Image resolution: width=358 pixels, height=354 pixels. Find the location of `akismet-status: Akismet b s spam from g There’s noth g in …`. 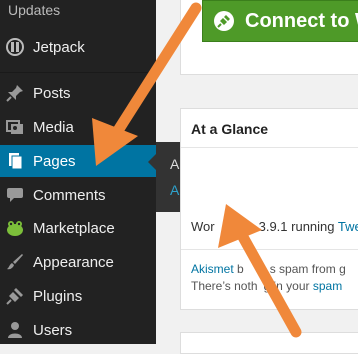

akismet-status: Akismet b s spam from g There’s noth g in … is located at coordinates (274, 278).